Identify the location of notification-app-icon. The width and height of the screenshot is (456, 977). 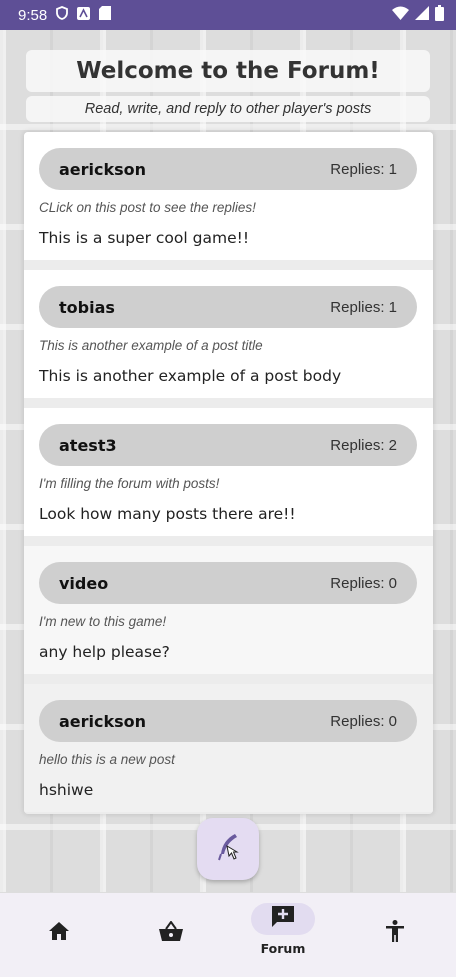
(84, 15).